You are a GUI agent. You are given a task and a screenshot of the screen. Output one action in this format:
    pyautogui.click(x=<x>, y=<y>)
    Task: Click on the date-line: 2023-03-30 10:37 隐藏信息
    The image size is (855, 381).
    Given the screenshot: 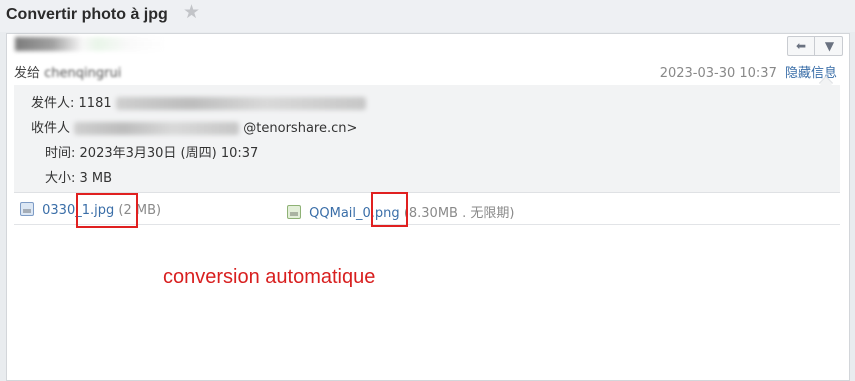 What is the action you would take?
    pyautogui.click(x=748, y=71)
    